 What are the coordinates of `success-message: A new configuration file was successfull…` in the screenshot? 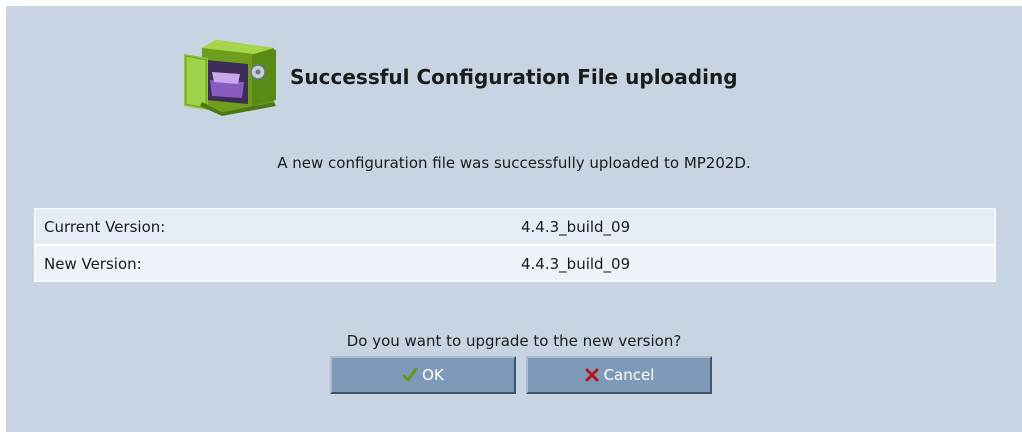 It's located at (514, 163).